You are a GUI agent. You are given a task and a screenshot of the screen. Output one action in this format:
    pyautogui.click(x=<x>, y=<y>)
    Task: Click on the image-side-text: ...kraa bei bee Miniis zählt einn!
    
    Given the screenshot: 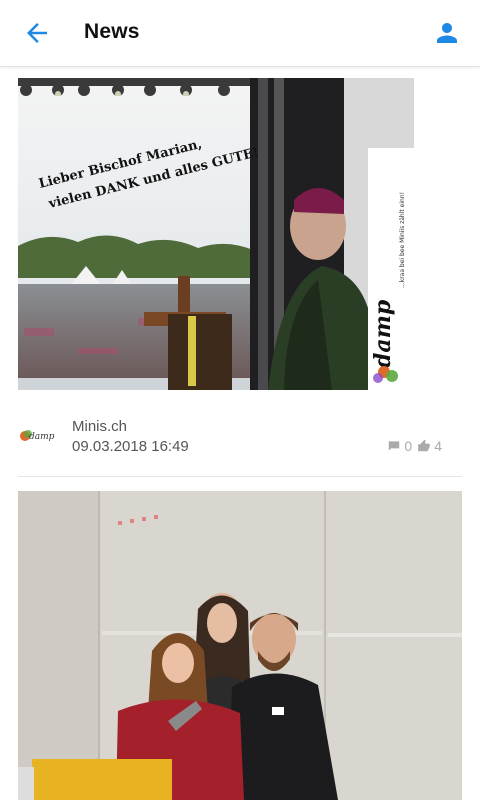 What is the action you would take?
    pyautogui.click(x=402, y=240)
    